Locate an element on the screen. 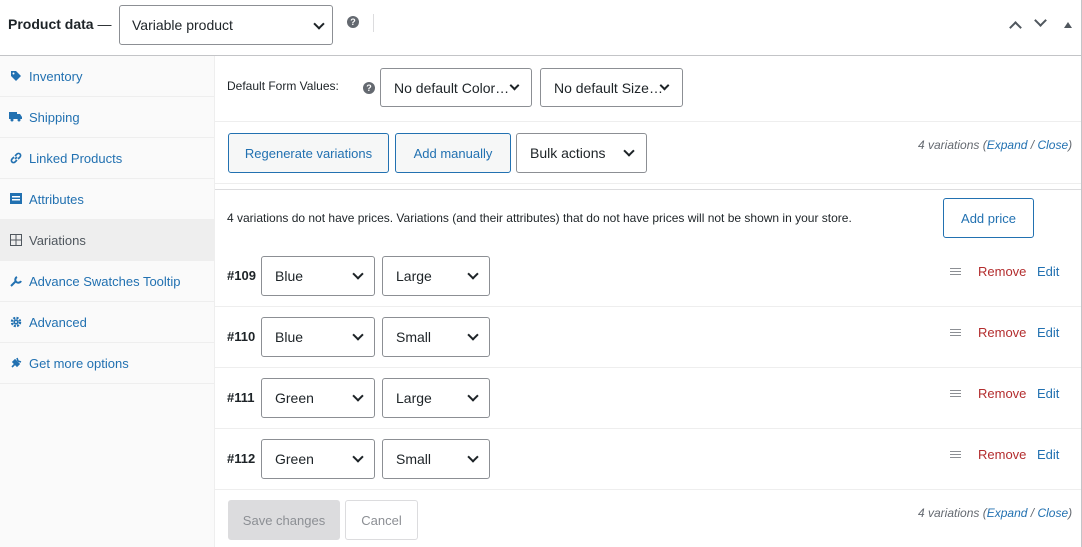 This screenshot has width=1082, height=547. add-manually-button: Add manually is located at coordinates (453, 153).